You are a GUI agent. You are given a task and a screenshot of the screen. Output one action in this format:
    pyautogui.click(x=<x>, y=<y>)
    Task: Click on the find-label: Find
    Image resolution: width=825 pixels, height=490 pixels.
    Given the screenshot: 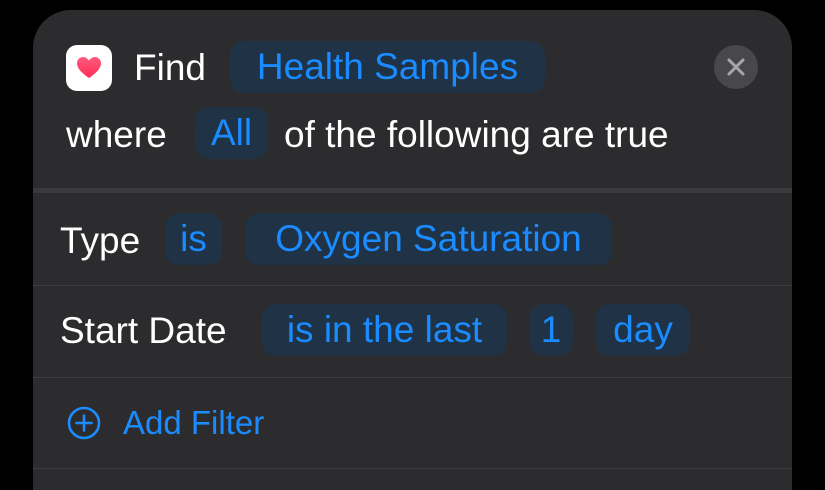 What is the action you would take?
    pyautogui.click(x=170, y=67)
    